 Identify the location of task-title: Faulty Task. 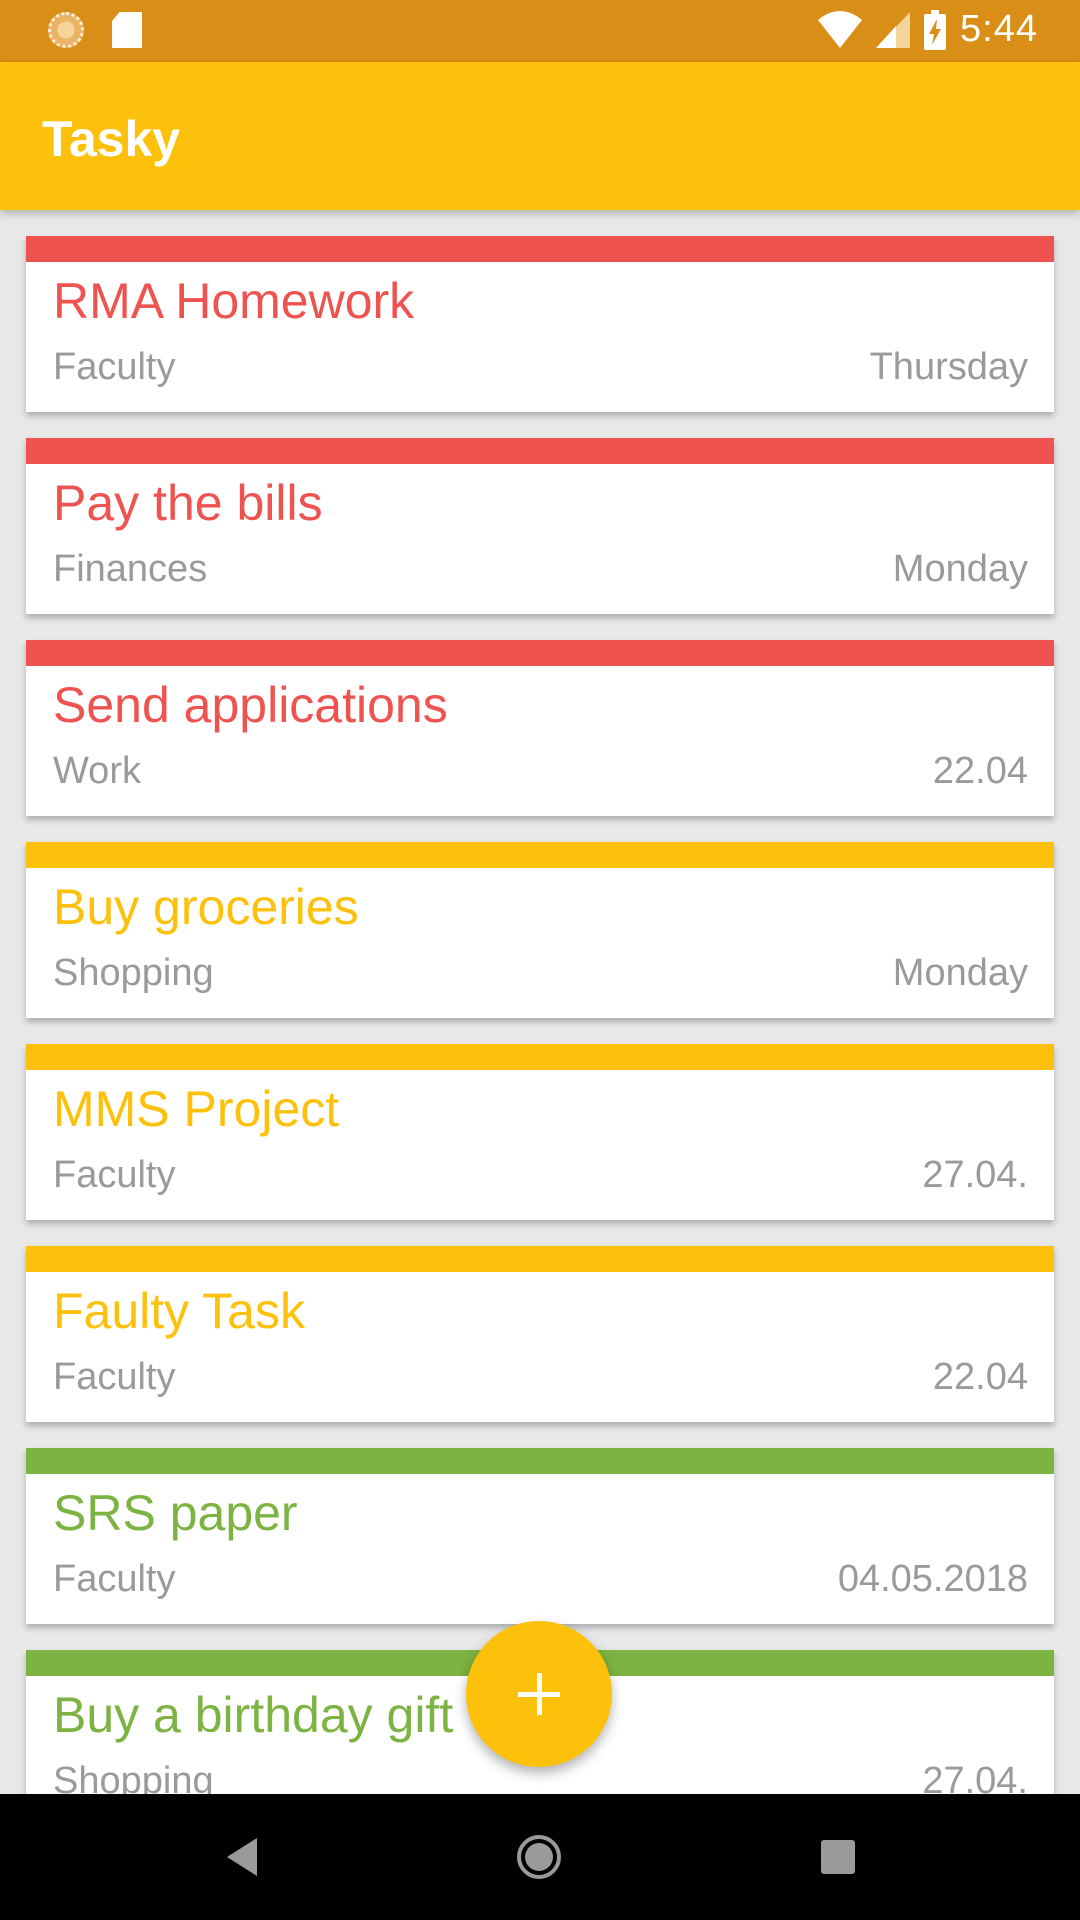
(179, 1311).